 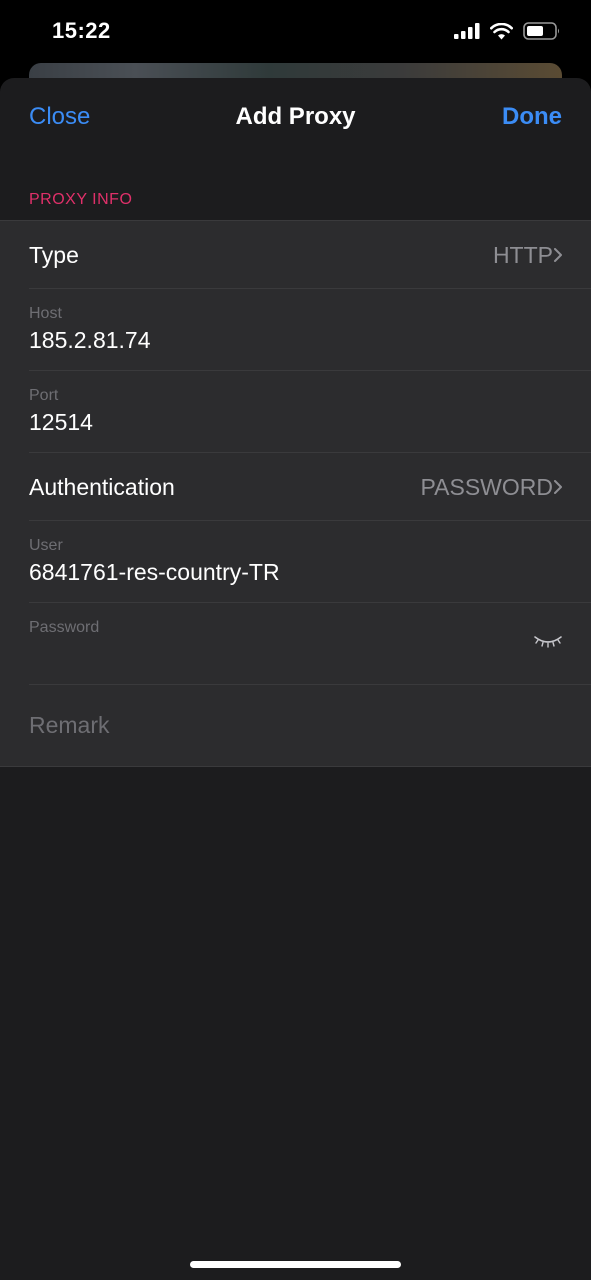 I want to click on wifi-icon, so click(x=501, y=30).